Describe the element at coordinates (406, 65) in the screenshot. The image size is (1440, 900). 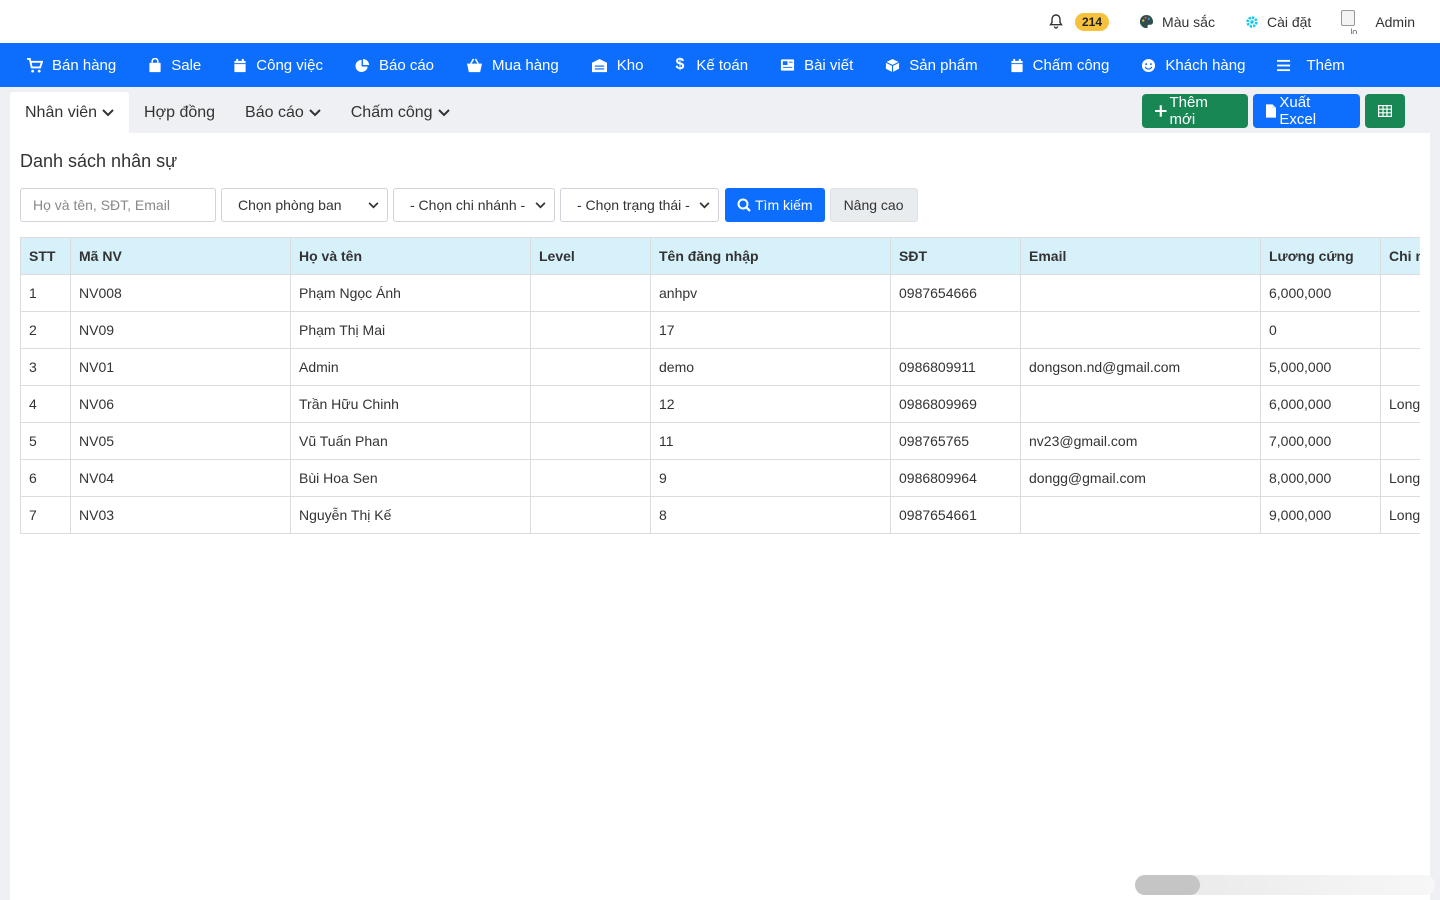
I see `nav-label: Báo cáo` at that location.